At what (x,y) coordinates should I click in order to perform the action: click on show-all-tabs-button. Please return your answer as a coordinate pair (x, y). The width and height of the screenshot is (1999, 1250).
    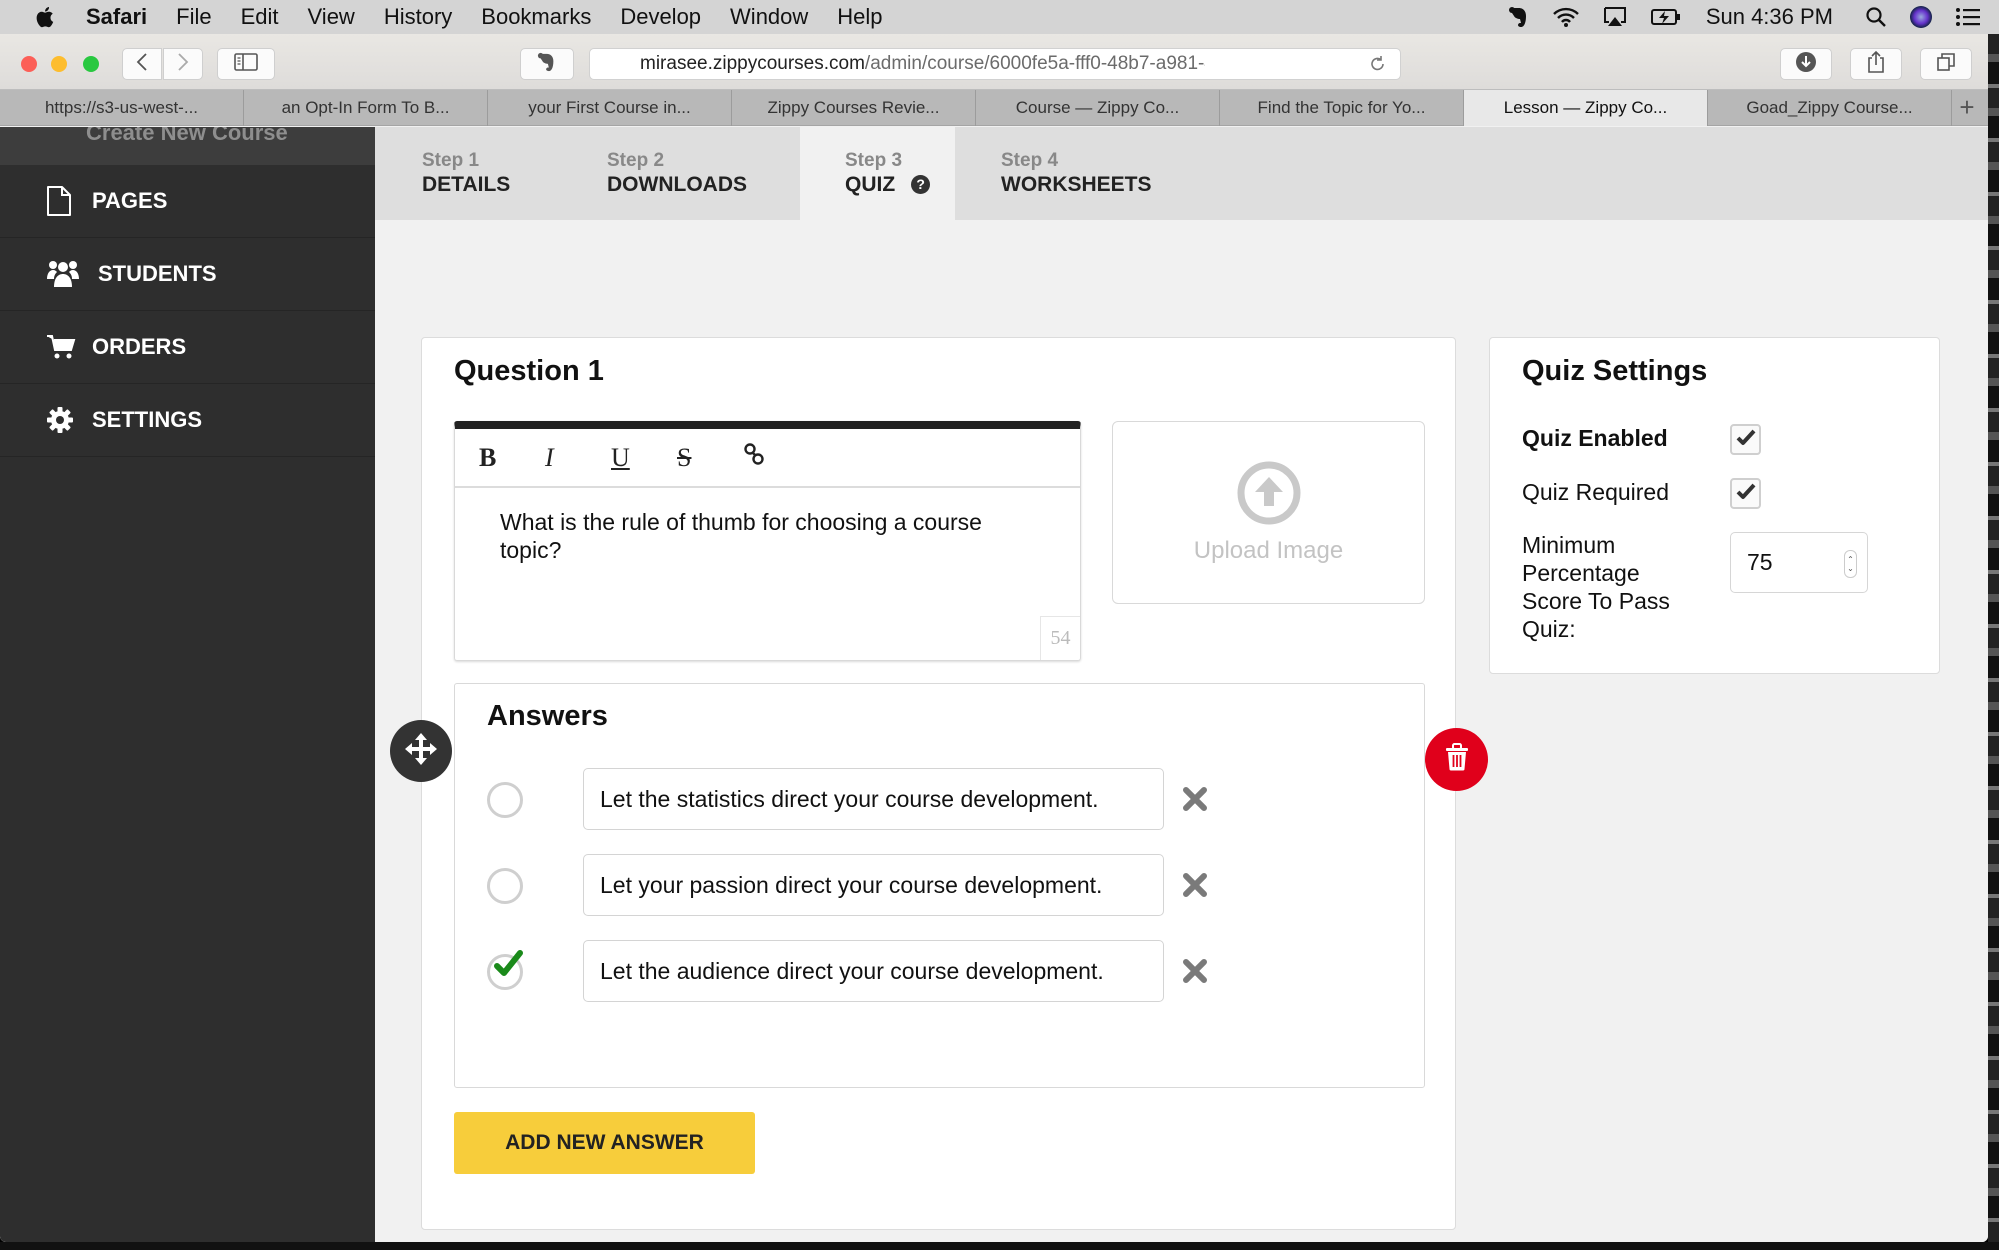
    Looking at the image, I should click on (1946, 64).